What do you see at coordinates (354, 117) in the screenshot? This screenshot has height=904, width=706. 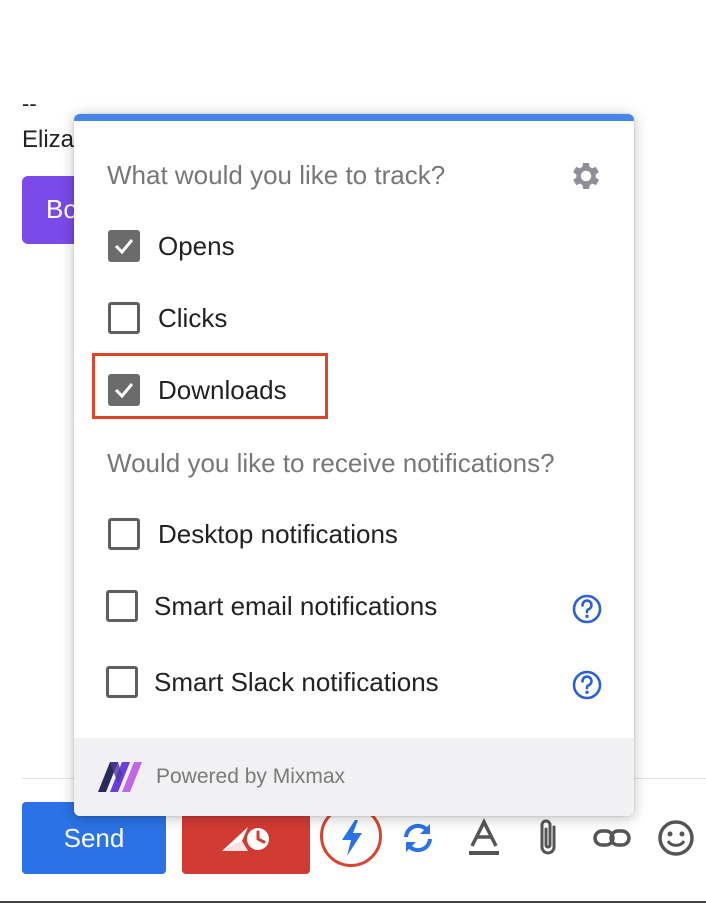 I see `popup-accent-bar` at bounding box center [354, 117].